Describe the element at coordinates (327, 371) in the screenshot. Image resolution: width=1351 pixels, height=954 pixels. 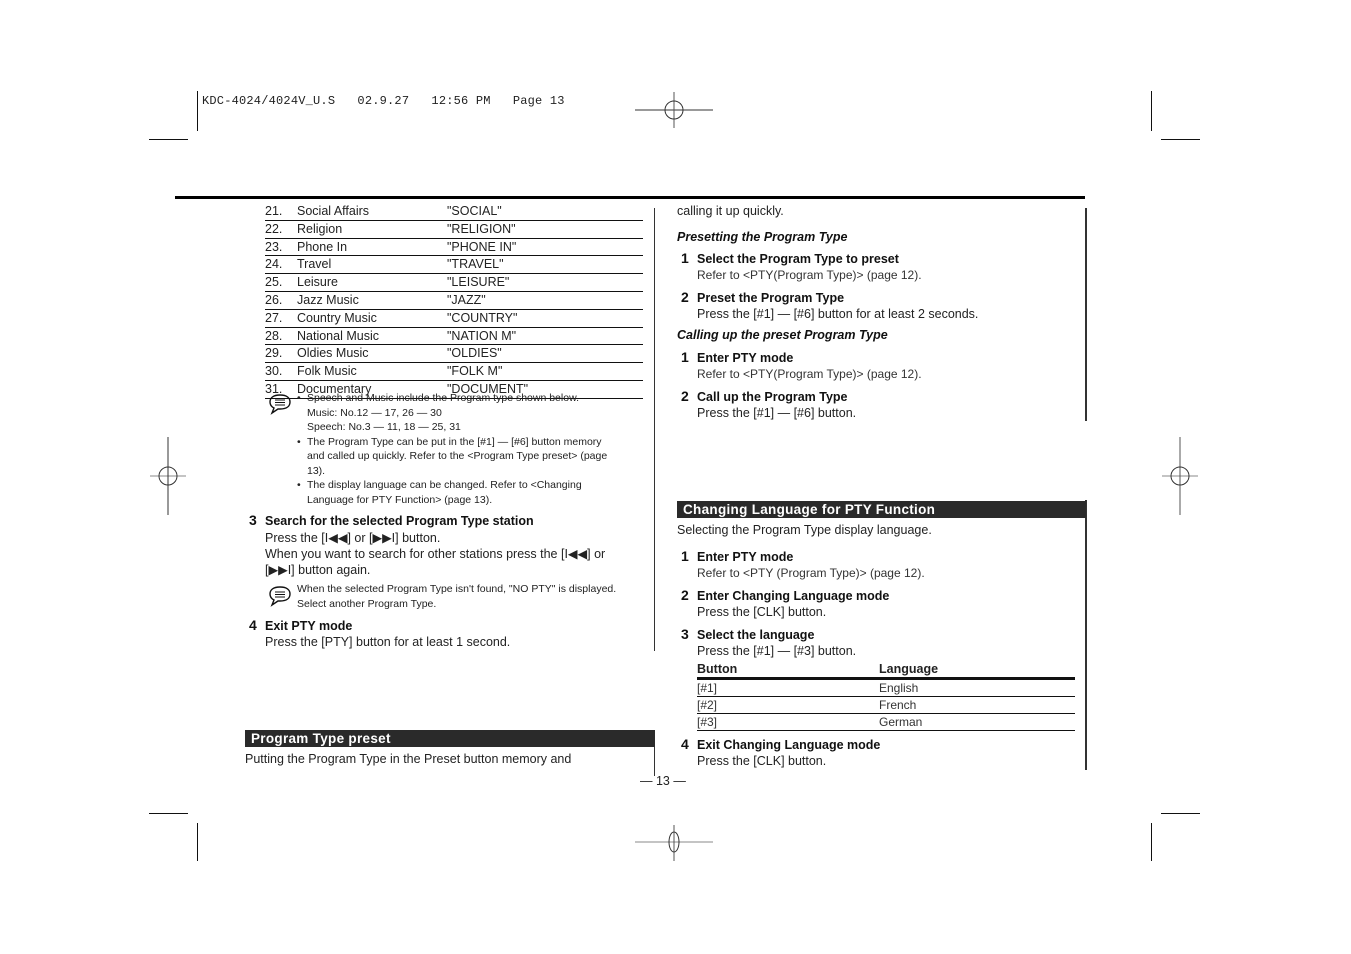
I see `pty-name: Folk Music` at that location.